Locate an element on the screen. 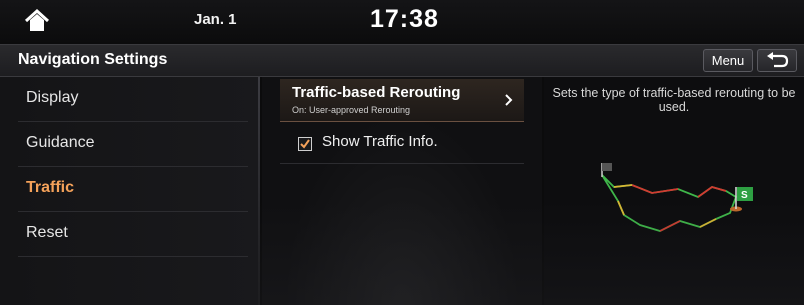  home-icon is located at coordinates (37, 19).